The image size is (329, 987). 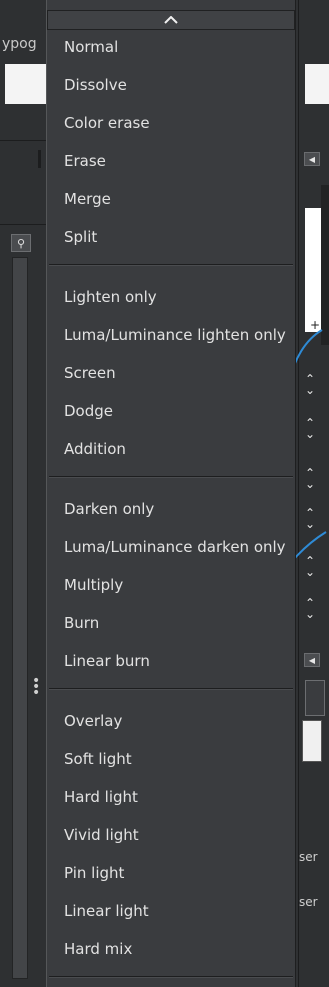 What do you see at coordinates (19, 44) in the screenshot?
I see `background-label-fragment: ypog` at bounding box center [19, 44].